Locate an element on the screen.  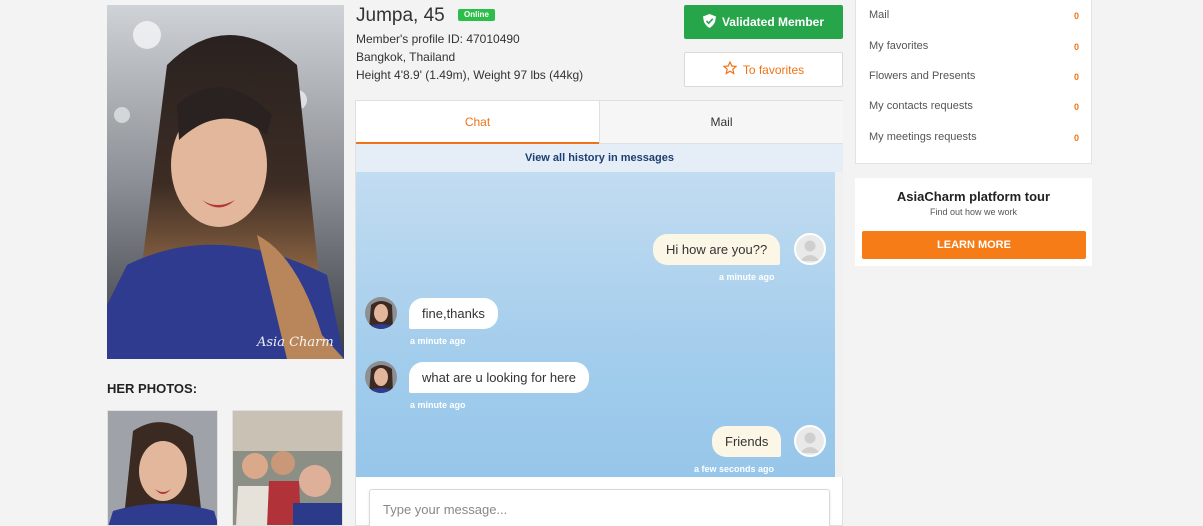
profile-location: Bangkok, Thailand is located at coordinates (406, 57).